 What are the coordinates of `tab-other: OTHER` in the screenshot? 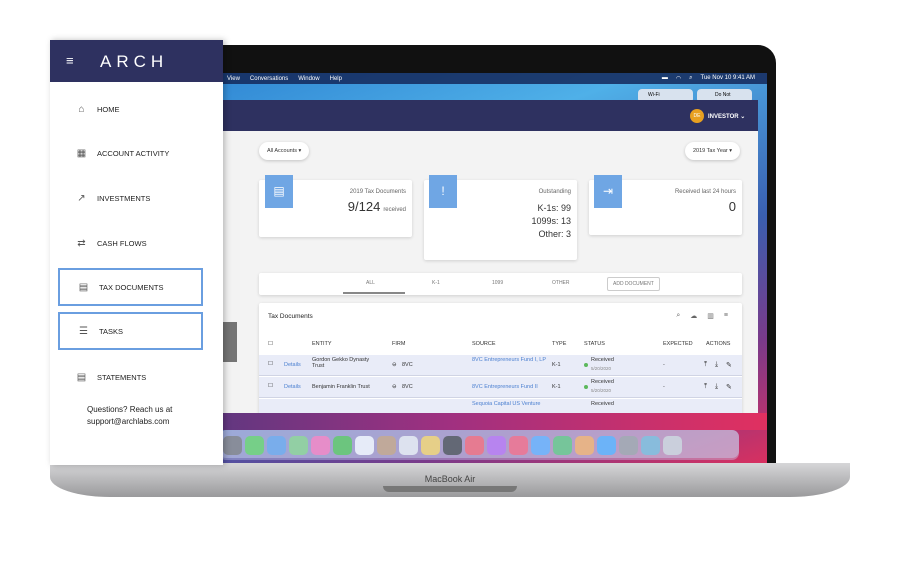 It's located at (561, 283).